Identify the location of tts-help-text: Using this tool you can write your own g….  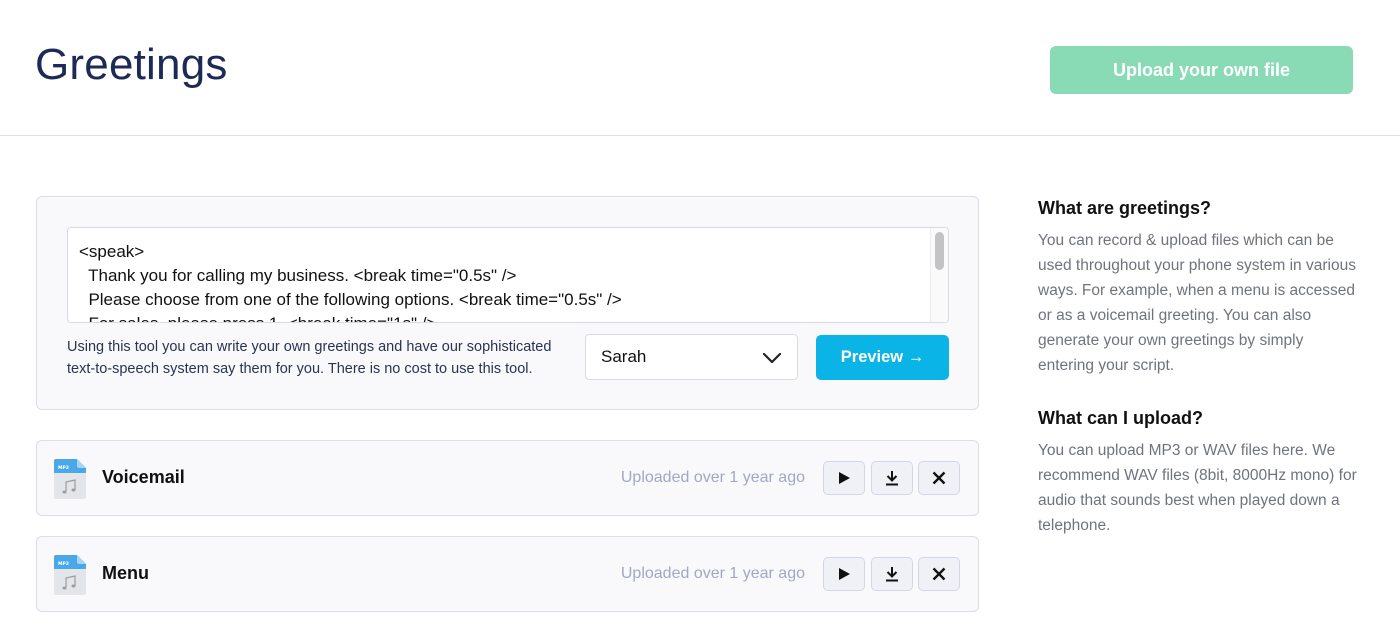
(309, 358).